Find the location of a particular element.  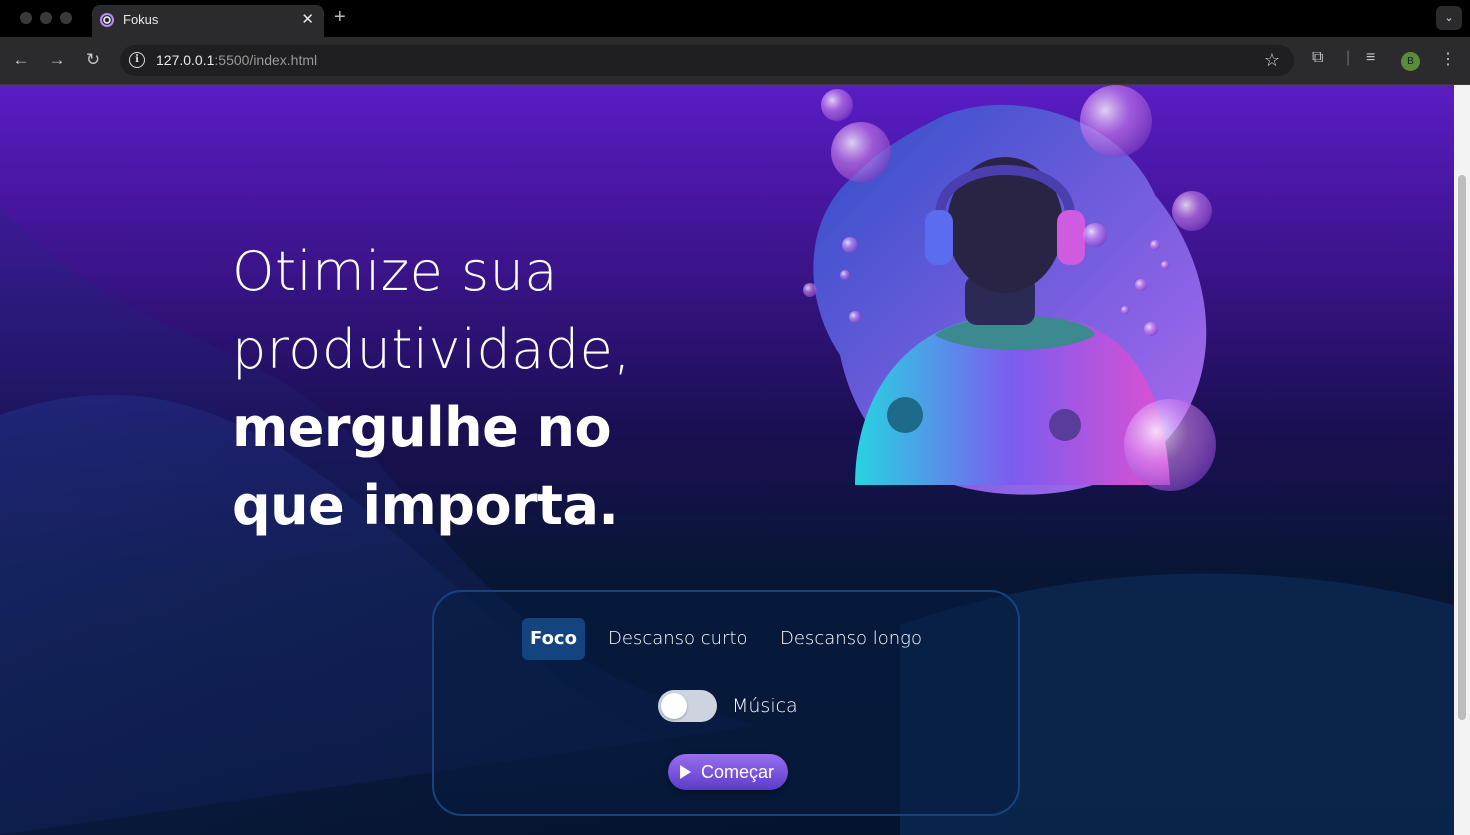

start-button: Começar is located at coordinates (728, 772).